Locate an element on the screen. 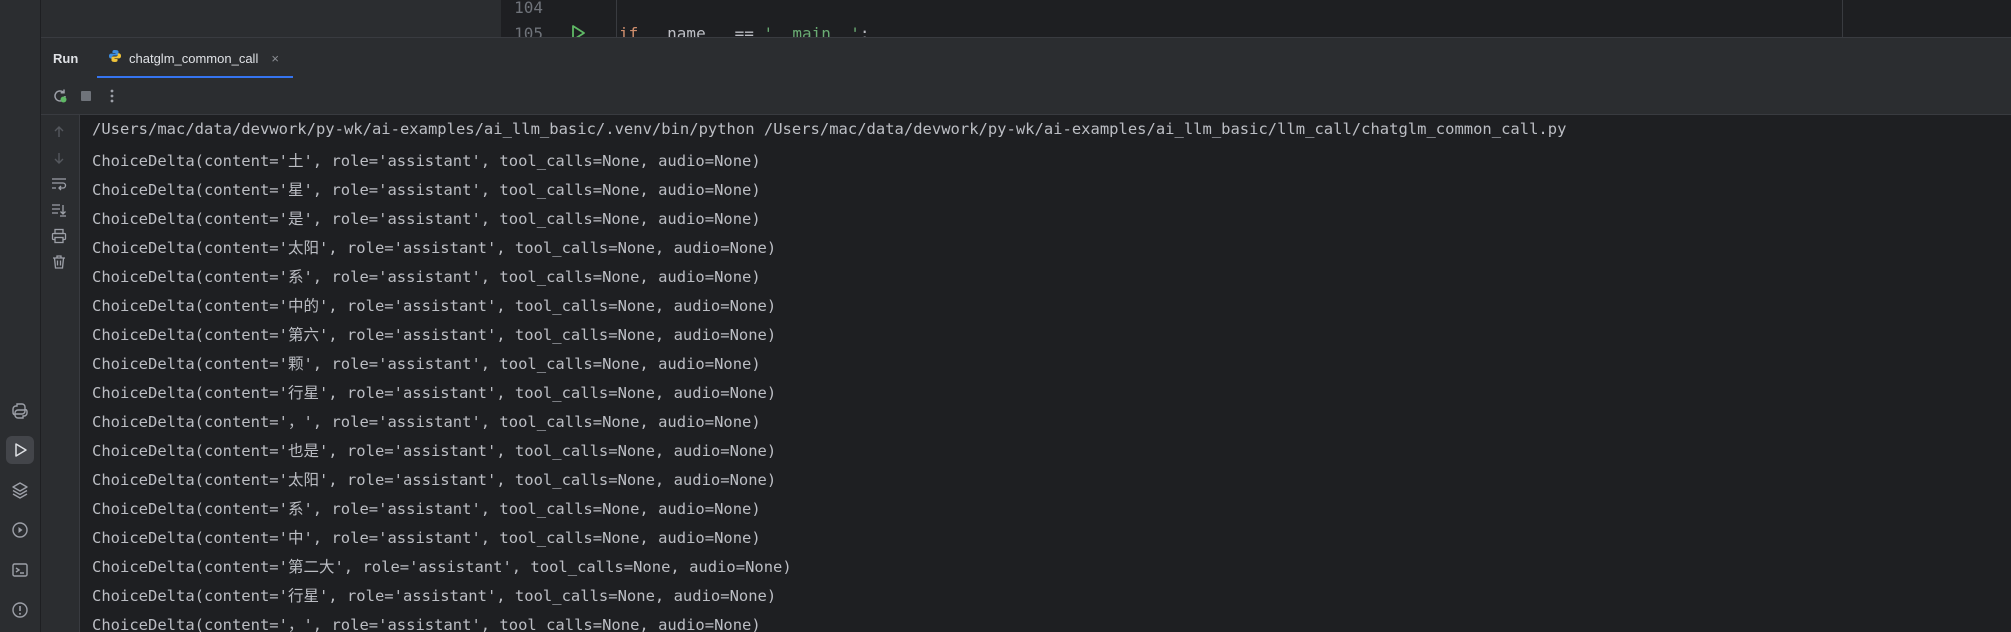  problems-icon is located at coordinates (20, 610).